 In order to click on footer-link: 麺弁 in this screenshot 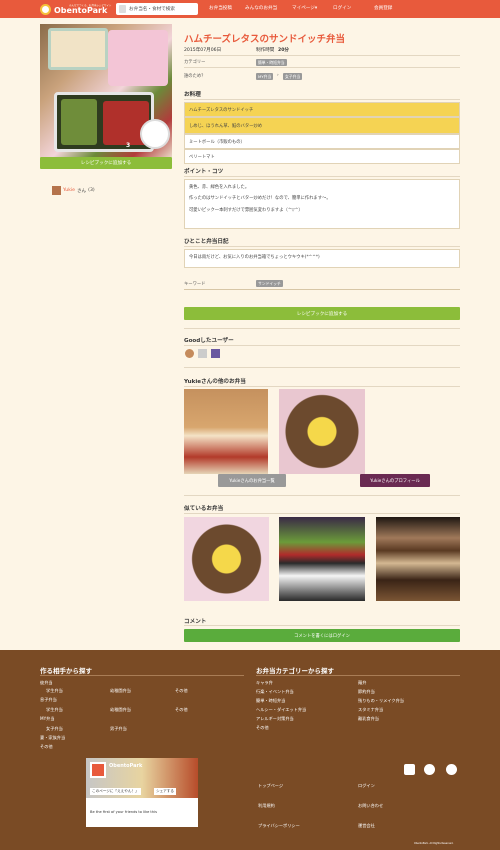, I will do `click(362, 683)`.